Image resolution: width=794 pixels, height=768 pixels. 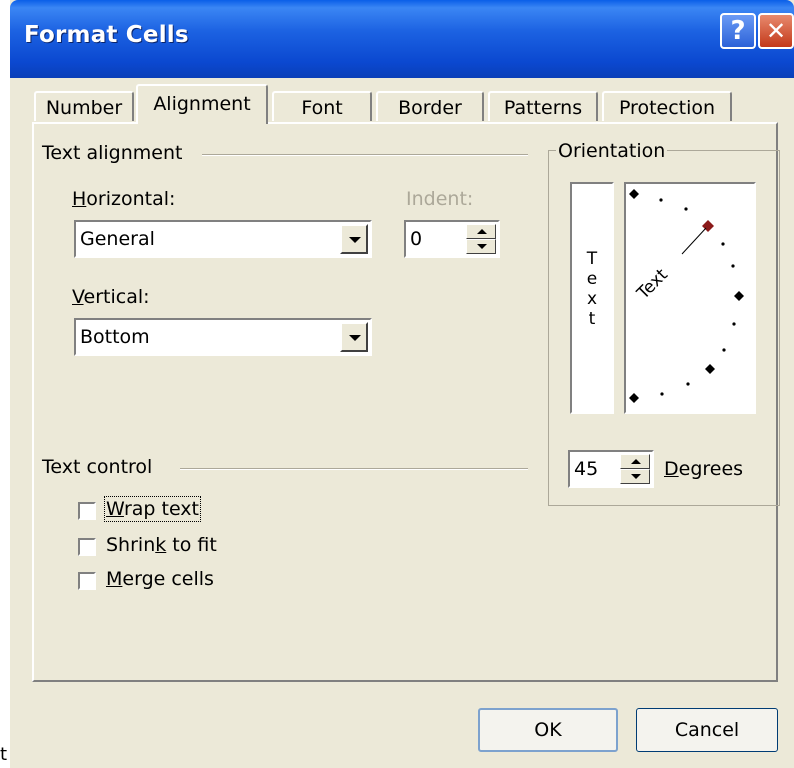 What do you see at coordinates (710, 369) in the screenshot?
I see `diamond-marker-minus45` at bounding box center [710, 369].